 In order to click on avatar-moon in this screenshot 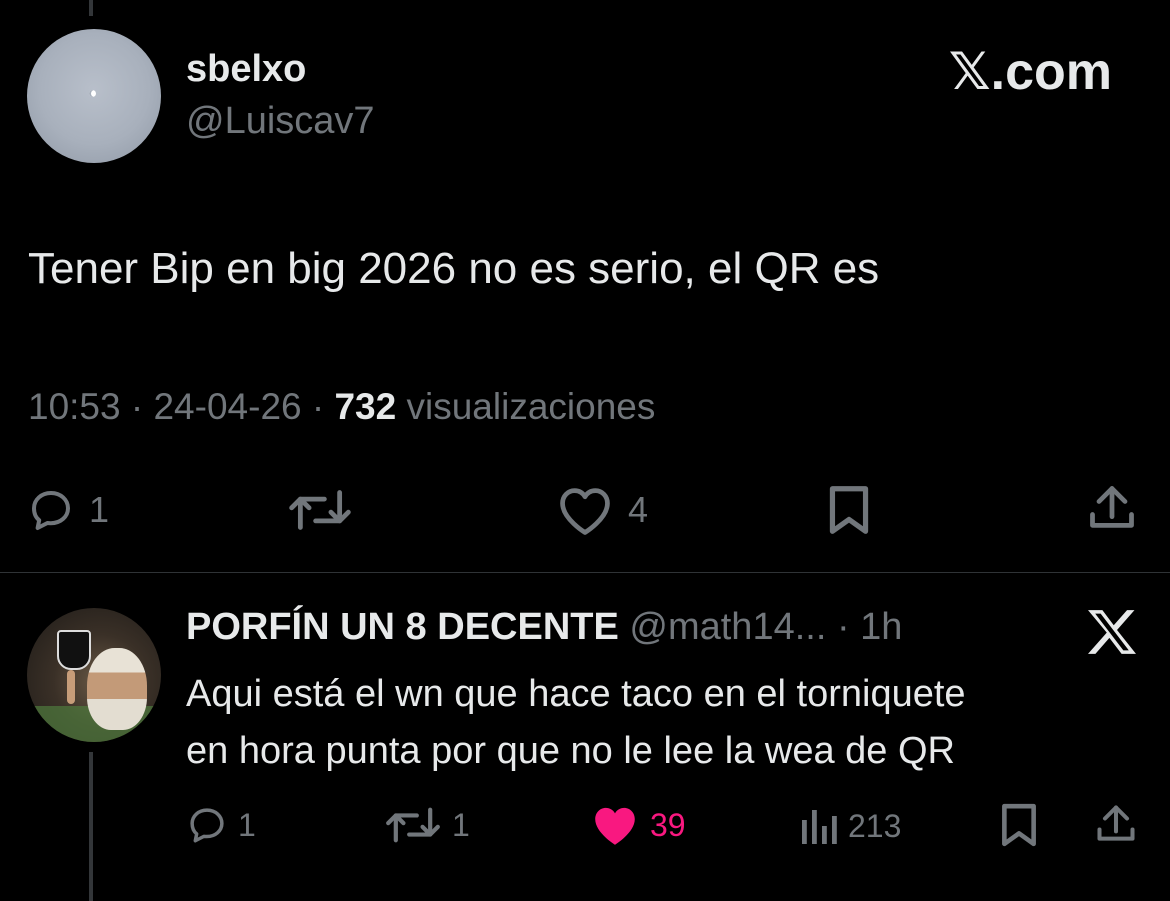, I will do `click(92, 93)`.